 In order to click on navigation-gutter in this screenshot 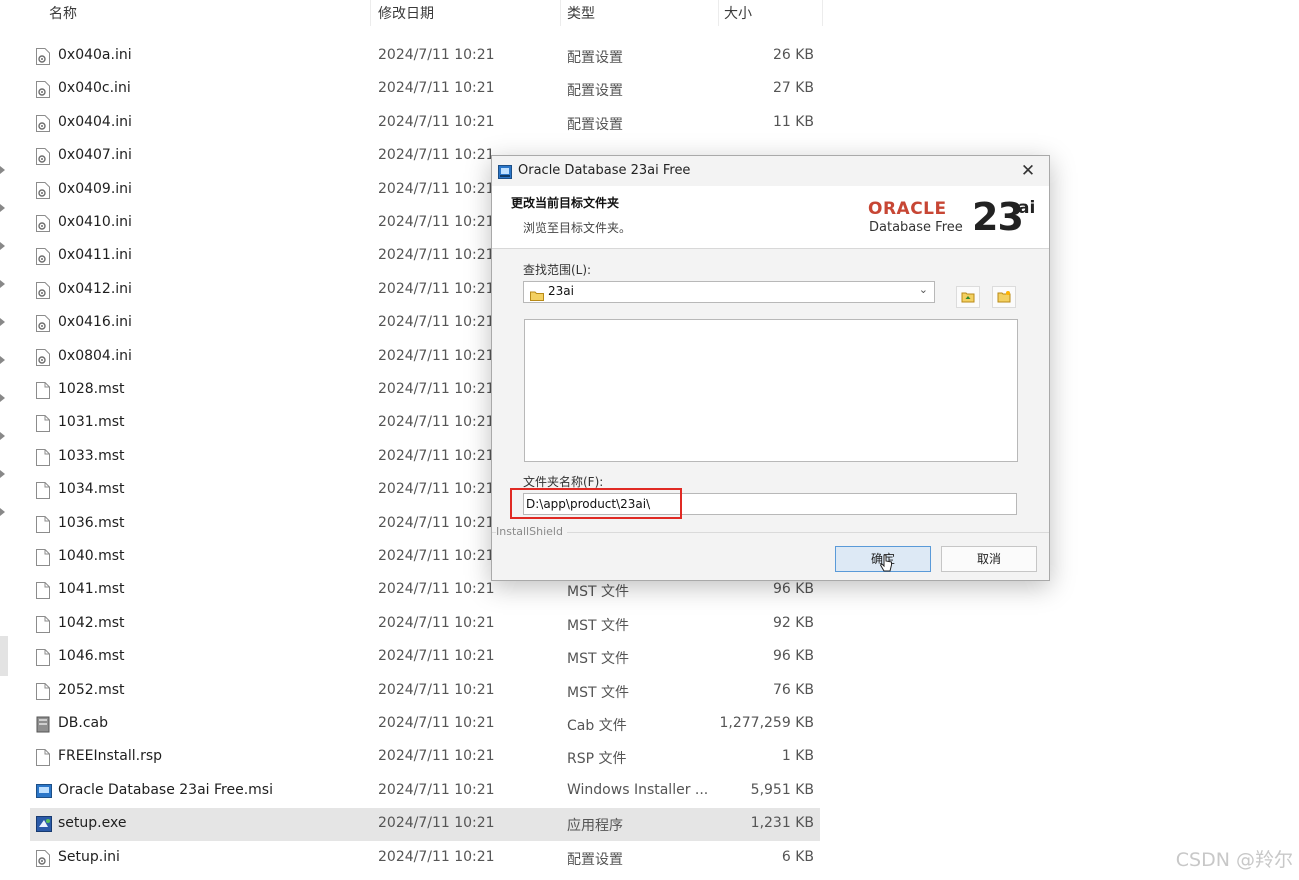, I will do `click(10, 440)`.